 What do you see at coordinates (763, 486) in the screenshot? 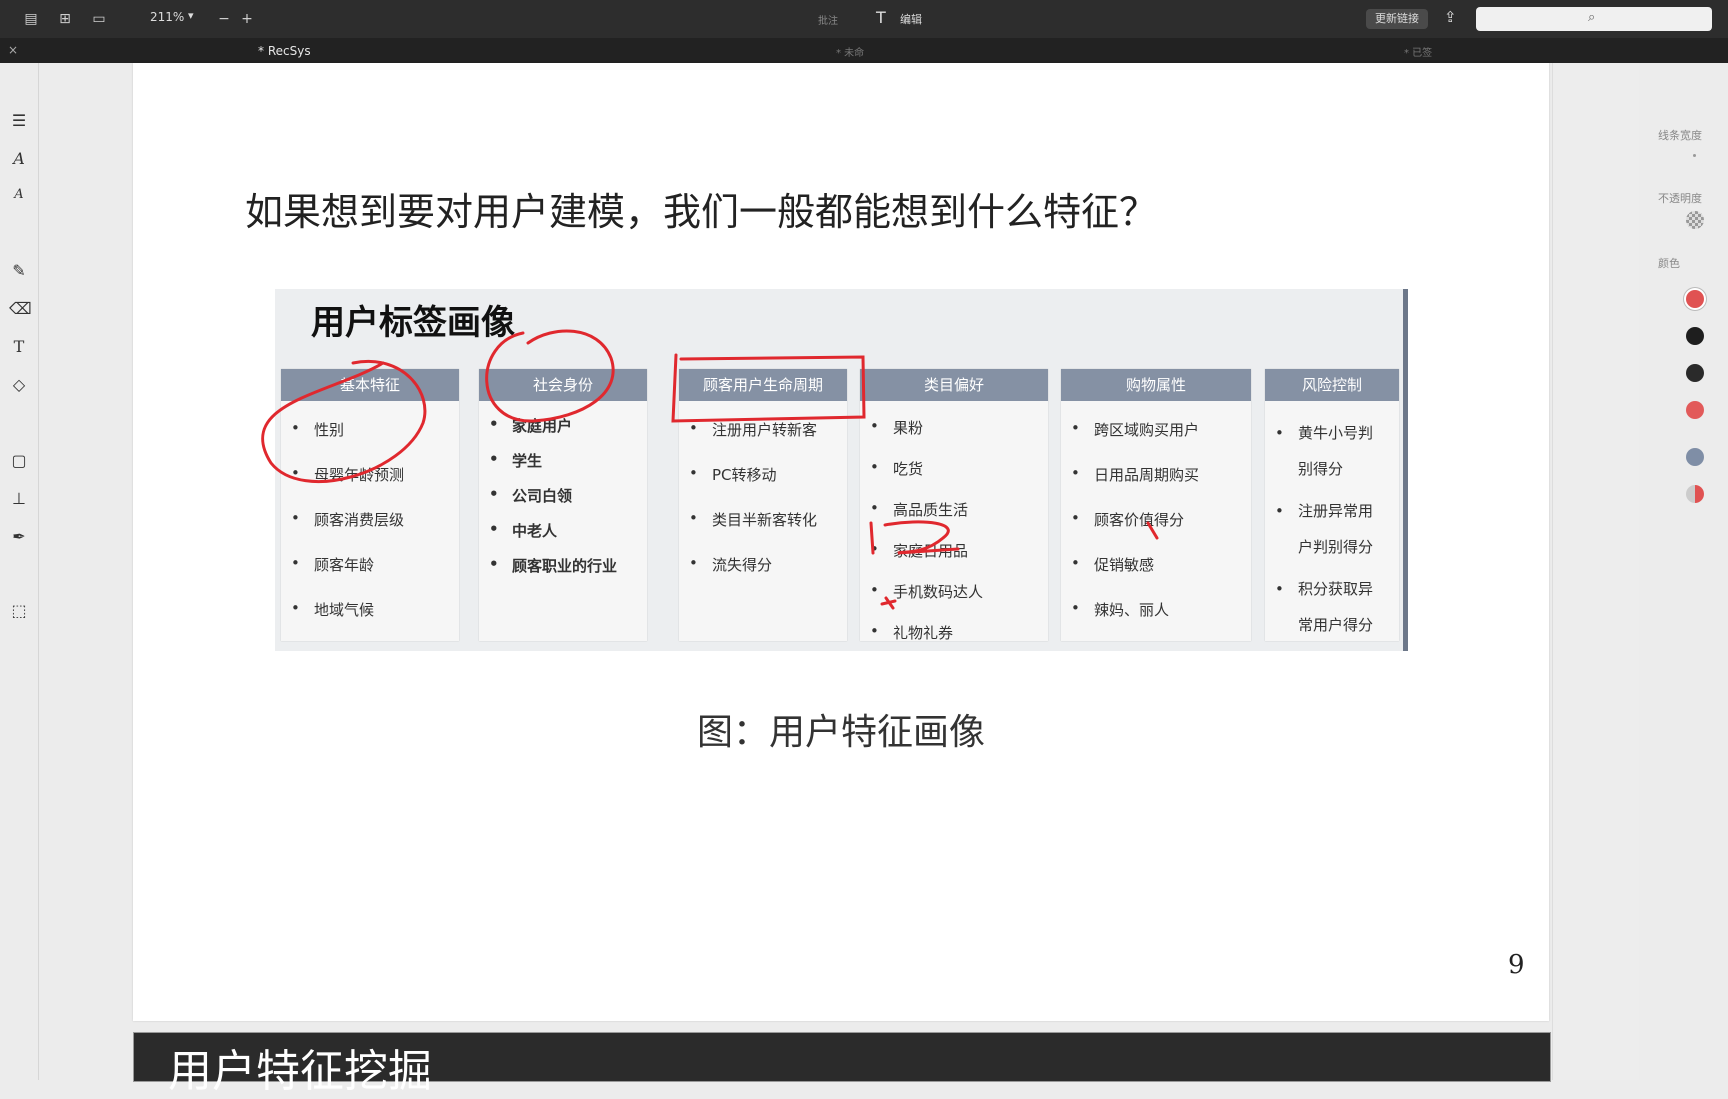
I see `list-item: PC转移动` at bounding box center [763, 486].